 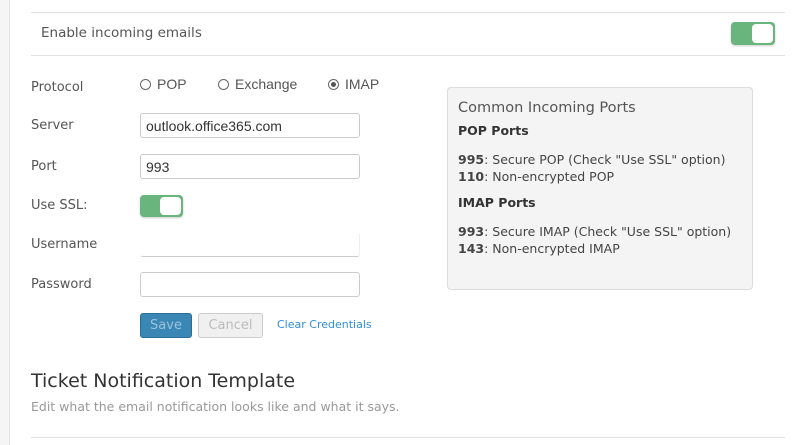 What do you see at coordinates (536, 176) in the screenshot?
I see `port-row: 110: Non-encrypted POP` at bounding box center [536, 176].